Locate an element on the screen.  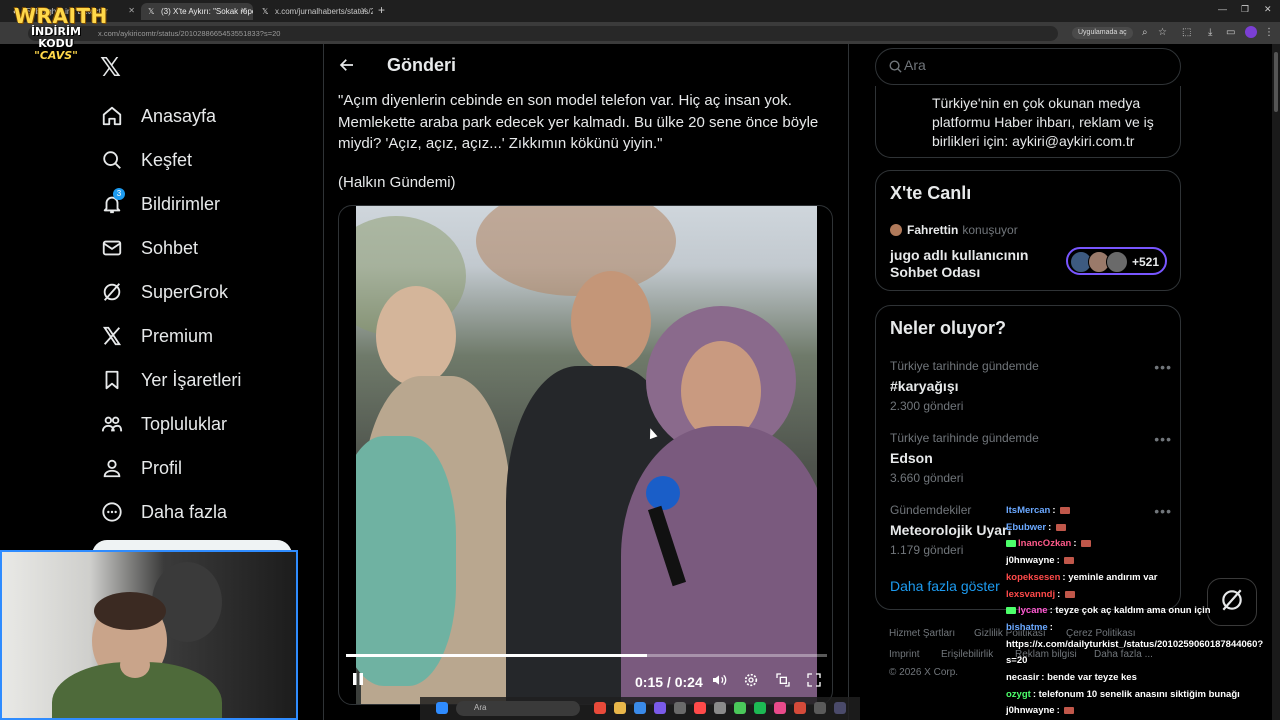
new-tab-icon: + is located at coordinates (381, 10).